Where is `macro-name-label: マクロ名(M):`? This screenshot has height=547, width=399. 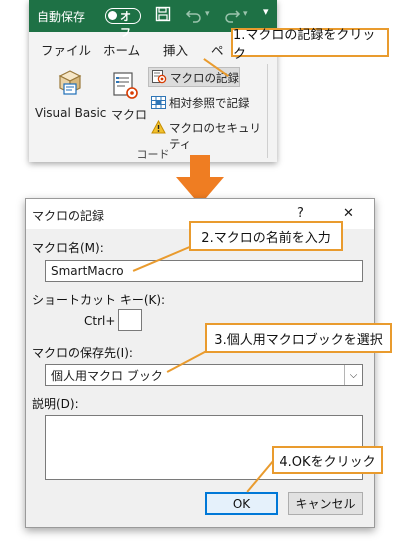
macro-name-label: マクロ名(M): is located at coordinates (68, 248).